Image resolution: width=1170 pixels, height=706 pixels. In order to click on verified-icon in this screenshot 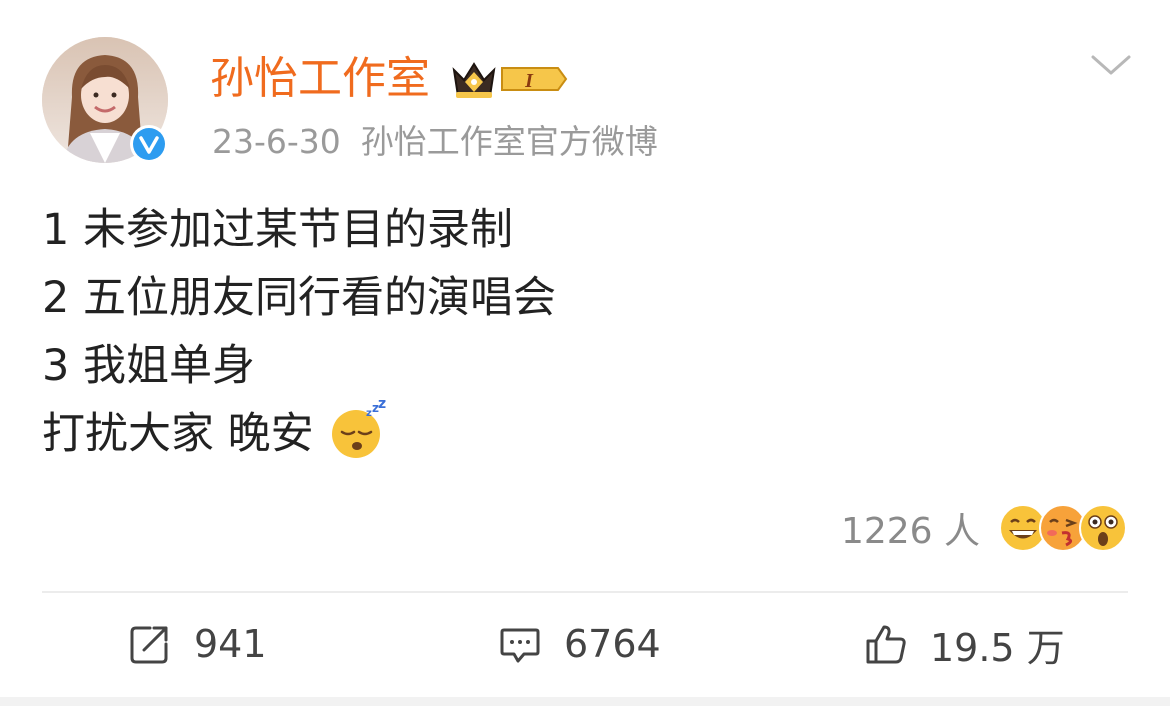, I will do `click(149, 144)`.